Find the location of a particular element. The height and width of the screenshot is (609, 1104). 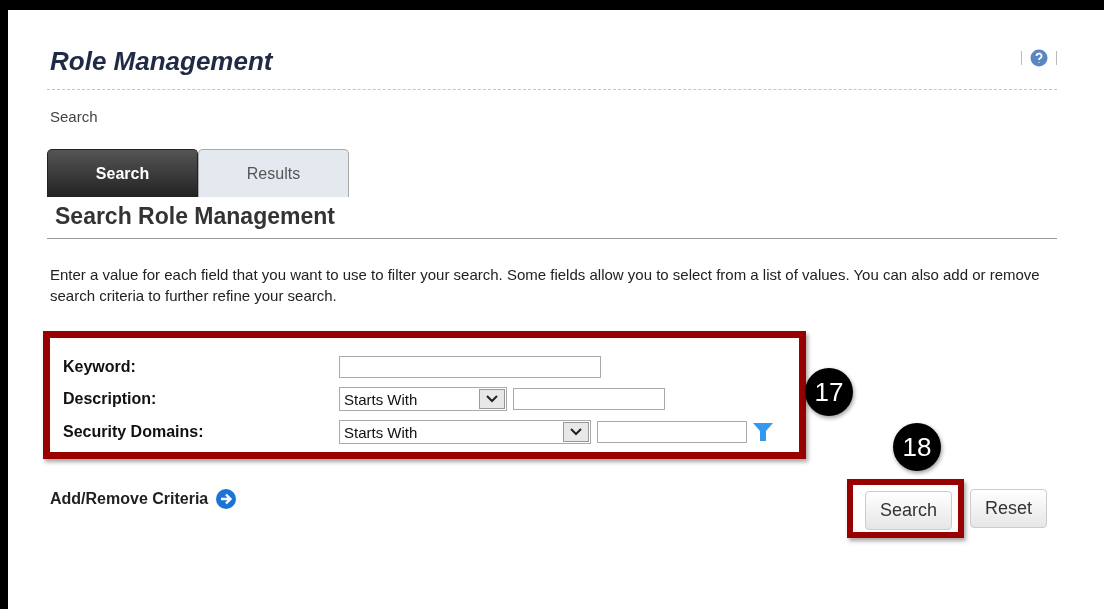

help-icon is located at coordinates (1039, 57).